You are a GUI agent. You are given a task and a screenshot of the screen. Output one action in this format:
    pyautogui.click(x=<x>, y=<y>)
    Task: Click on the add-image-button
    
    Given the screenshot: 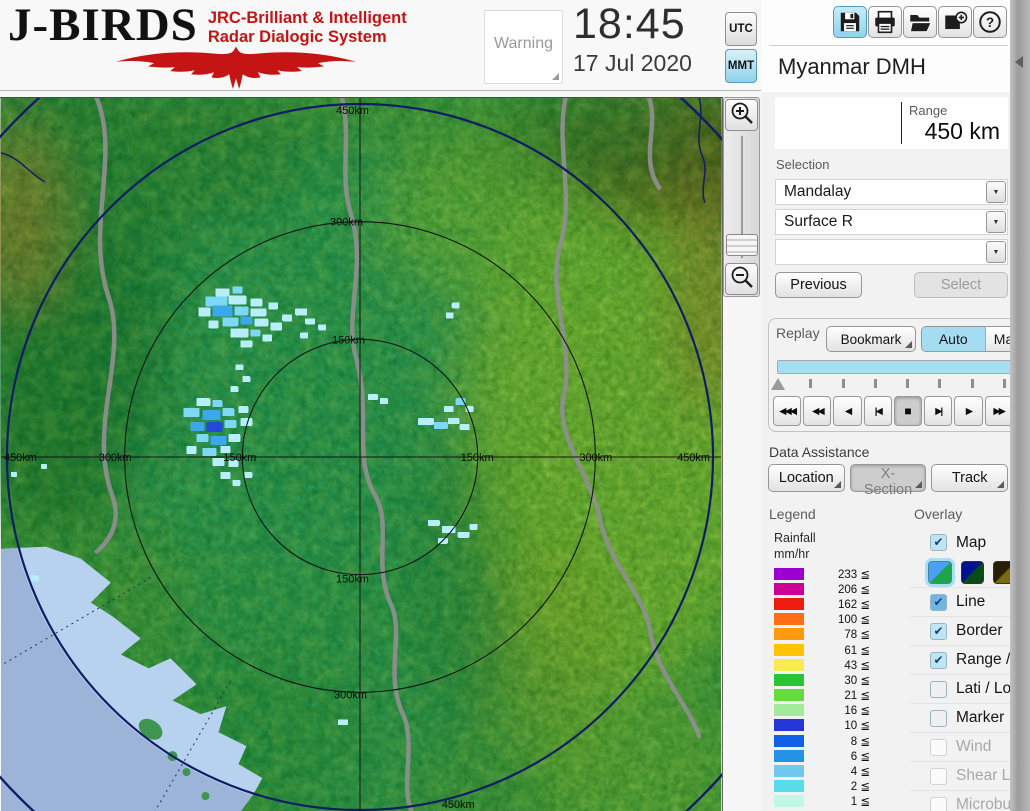 What is the action you would take?
    pyautogui.click(x=955, y=22)
    